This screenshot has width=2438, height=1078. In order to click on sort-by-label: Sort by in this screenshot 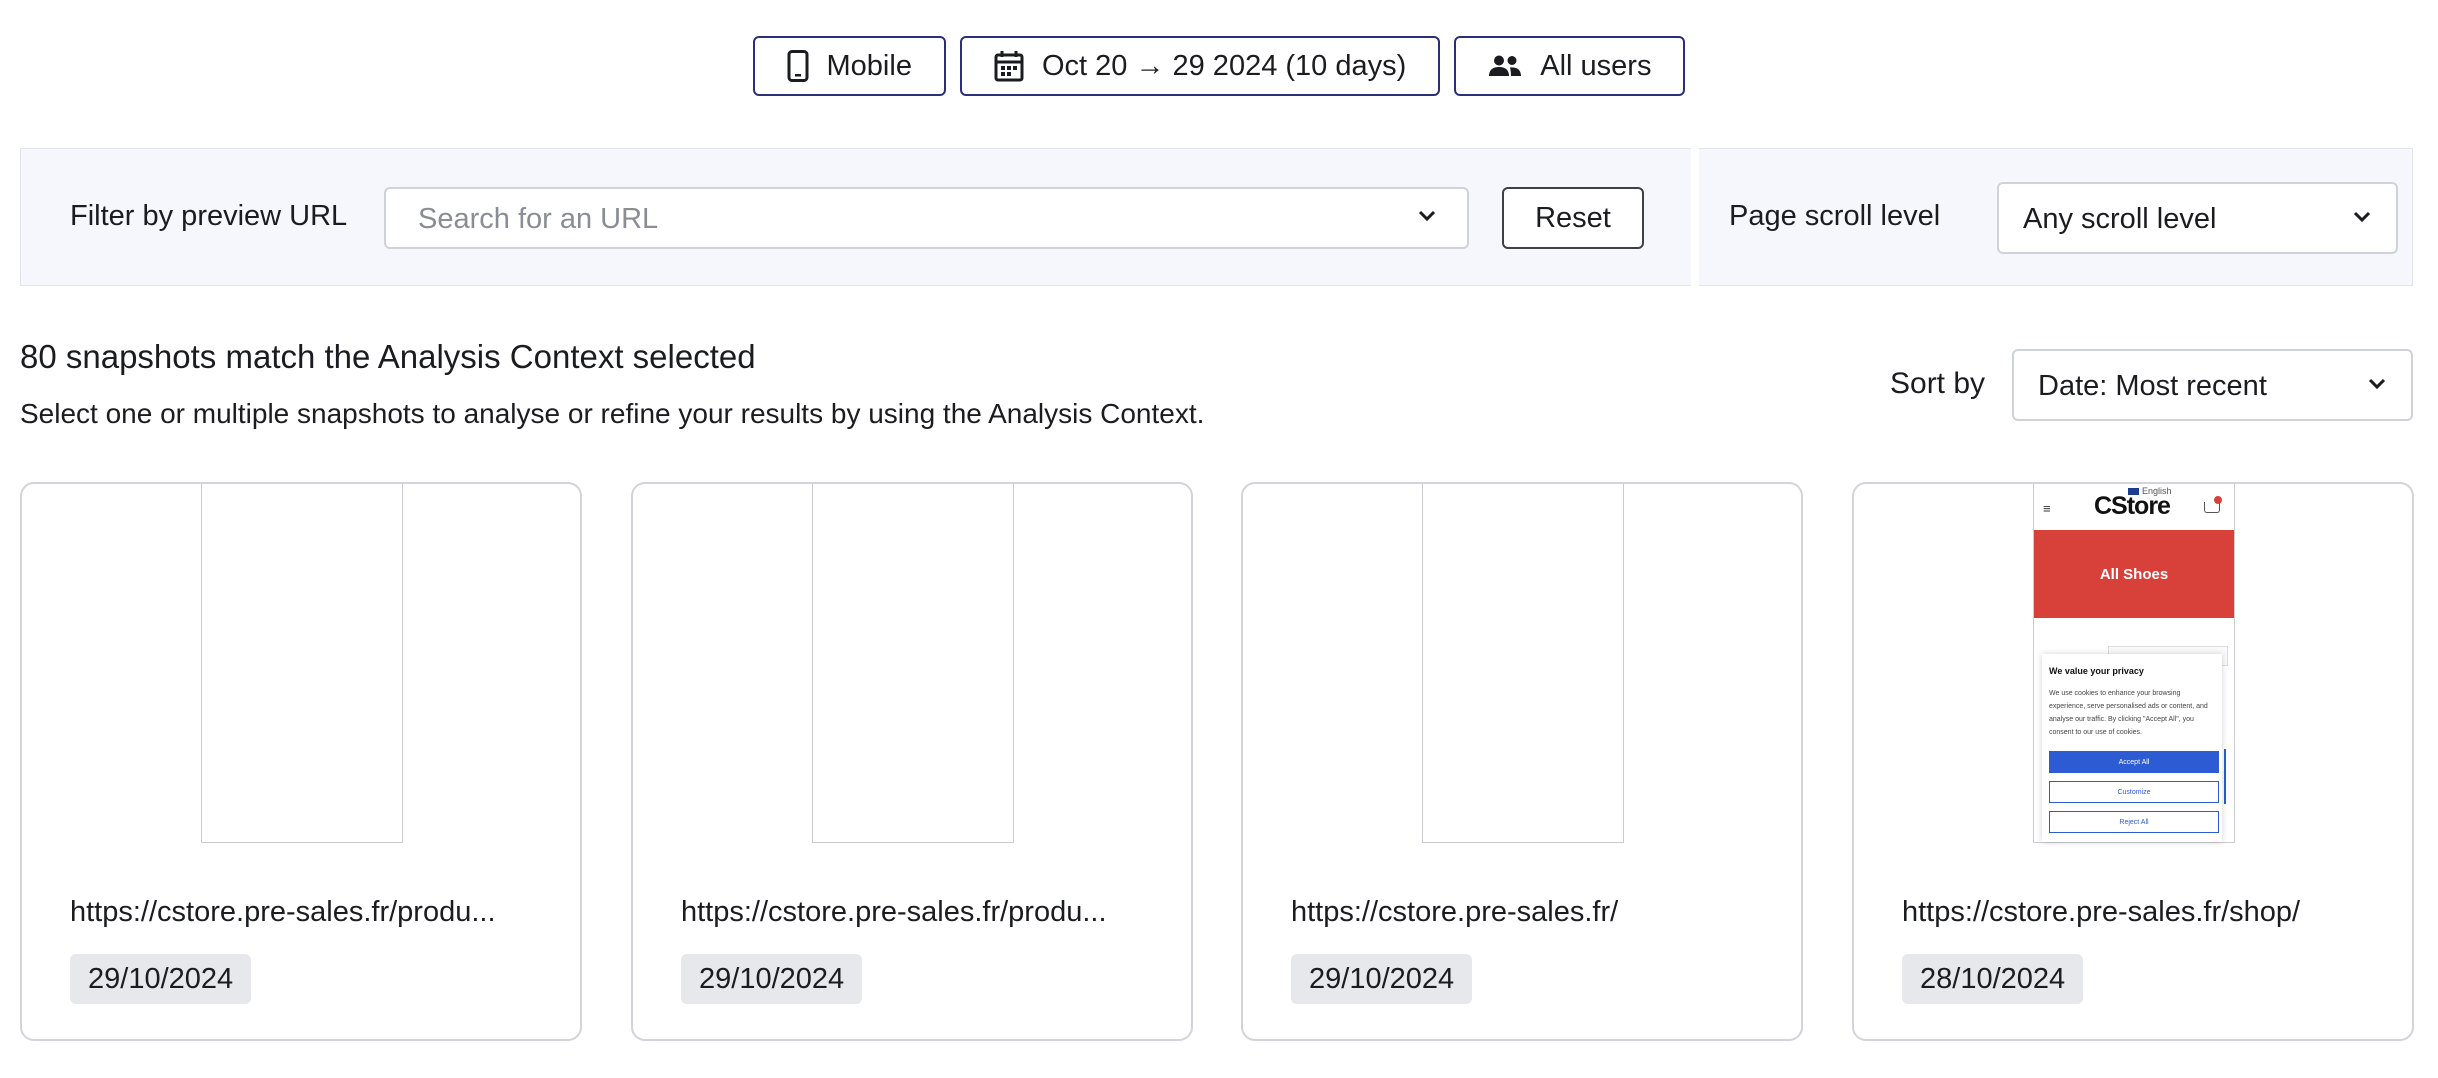, I will do `click(1938, 383)`.